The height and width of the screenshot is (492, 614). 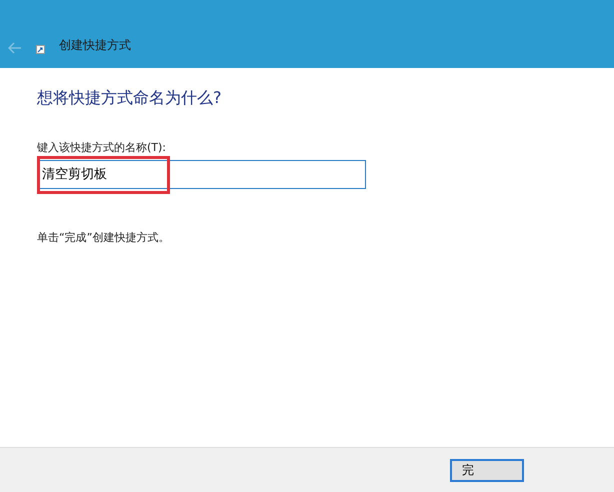 I want to click on hint-text: 单击“完成”创建快捷方式。, so click(x=103, y=238).